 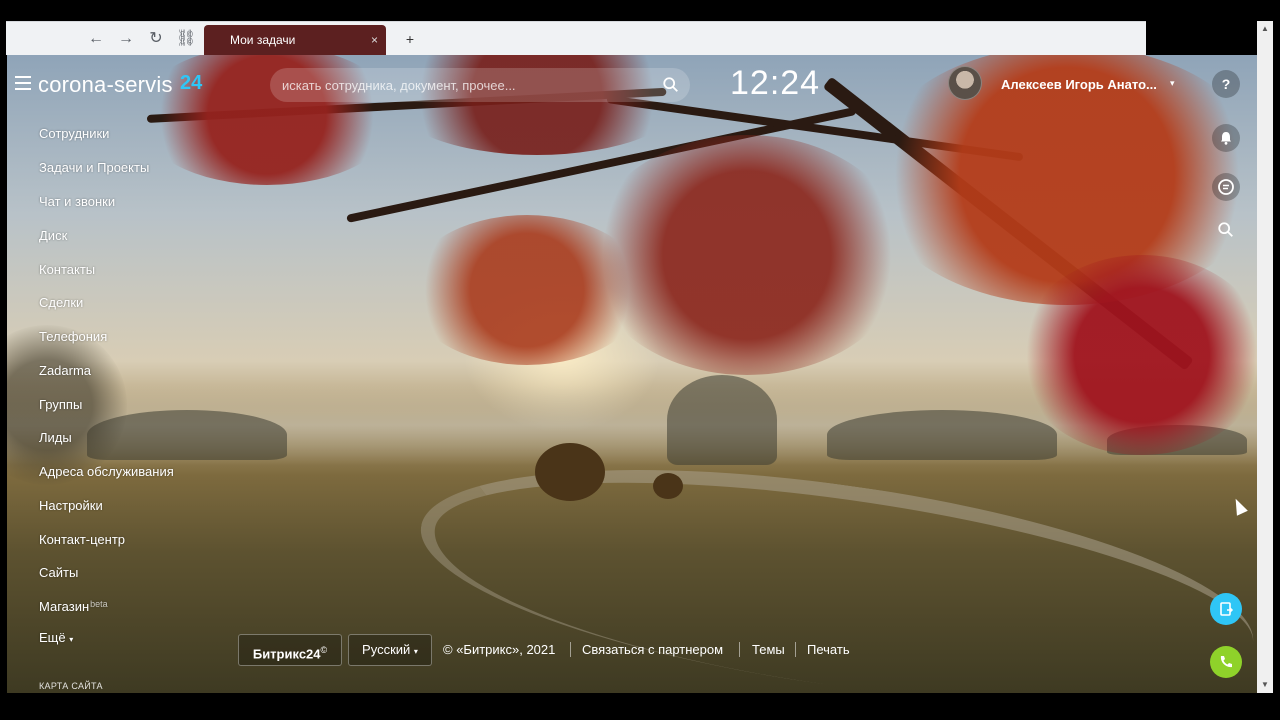 I want to click on document-icon, so click(x=1226, y=609).